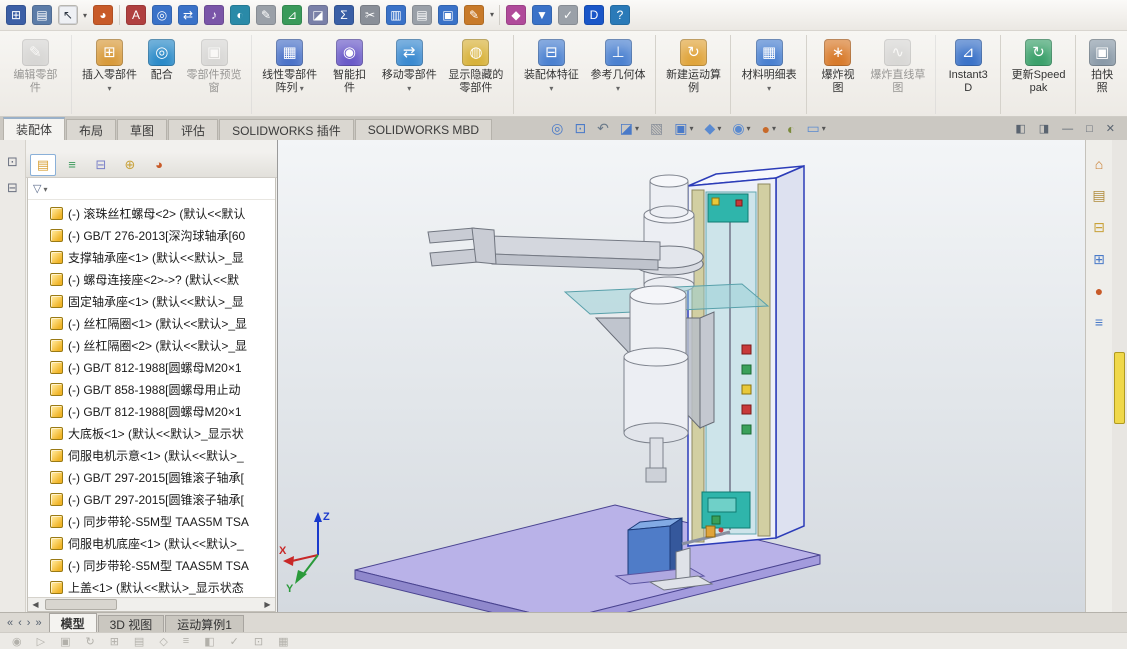 This screenshot has width=1127, height=649. What do you see at coordinates (131, 623) in the screenshot?
I see `tab-3d-views: 3D 视图` at bounding box center [131, 623].